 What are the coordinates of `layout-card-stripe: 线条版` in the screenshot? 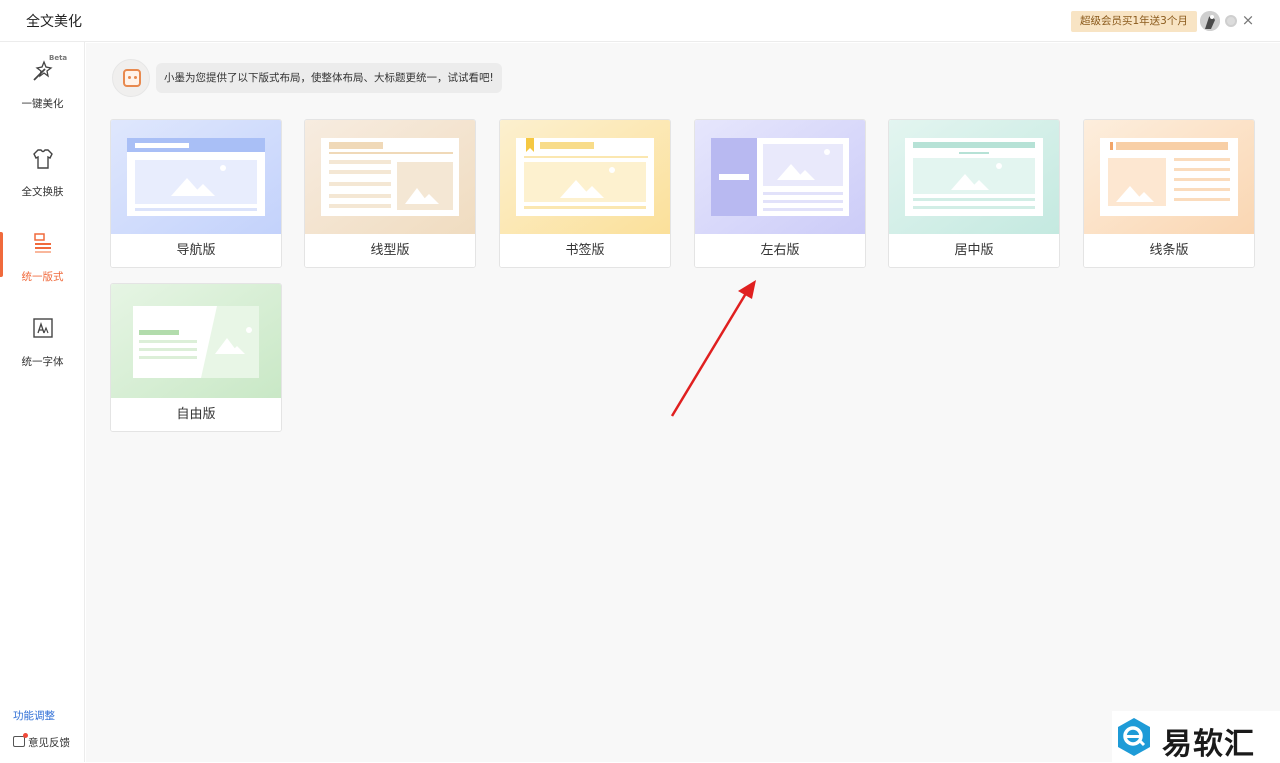 It's located at (1169, 193).